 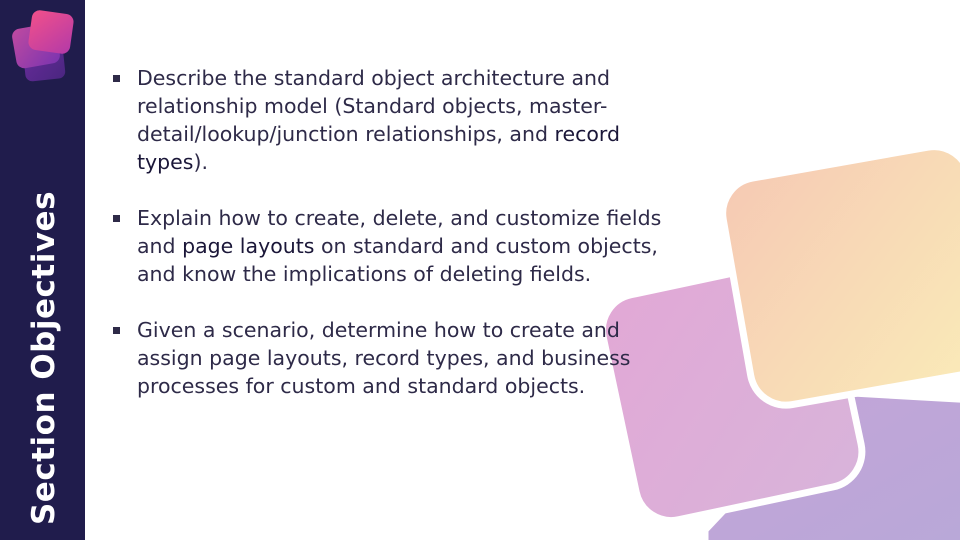 I want to click on objective-text-end: )., so click(x=200, y=162).